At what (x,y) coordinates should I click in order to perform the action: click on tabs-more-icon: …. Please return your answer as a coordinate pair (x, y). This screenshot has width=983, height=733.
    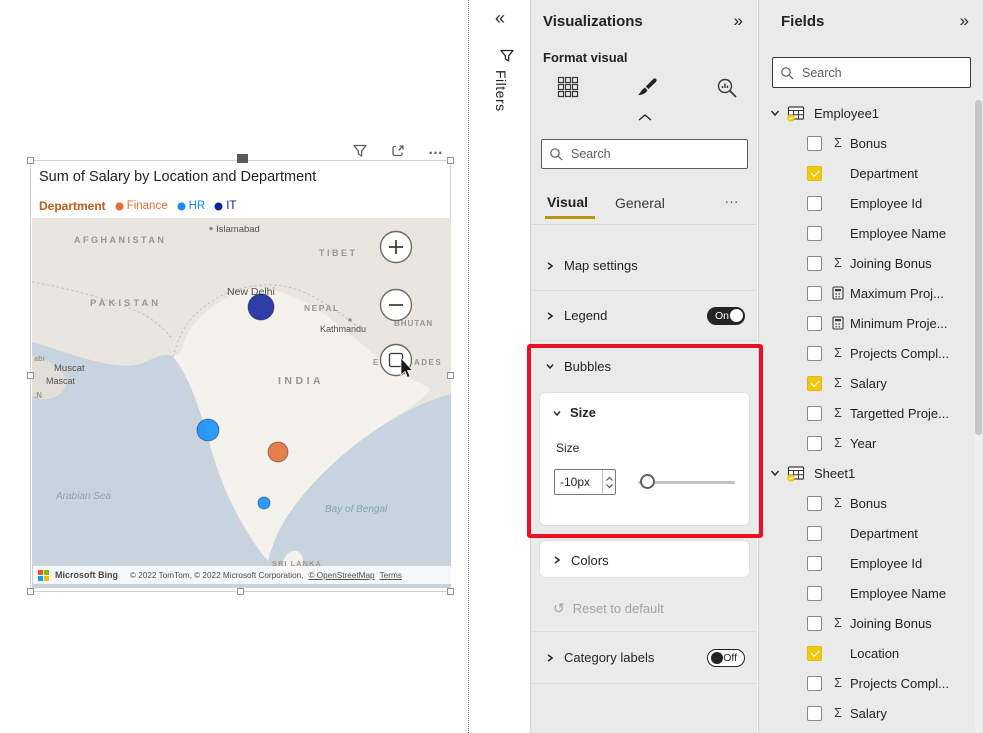
    Looking at the image, I should click on (731, 198).